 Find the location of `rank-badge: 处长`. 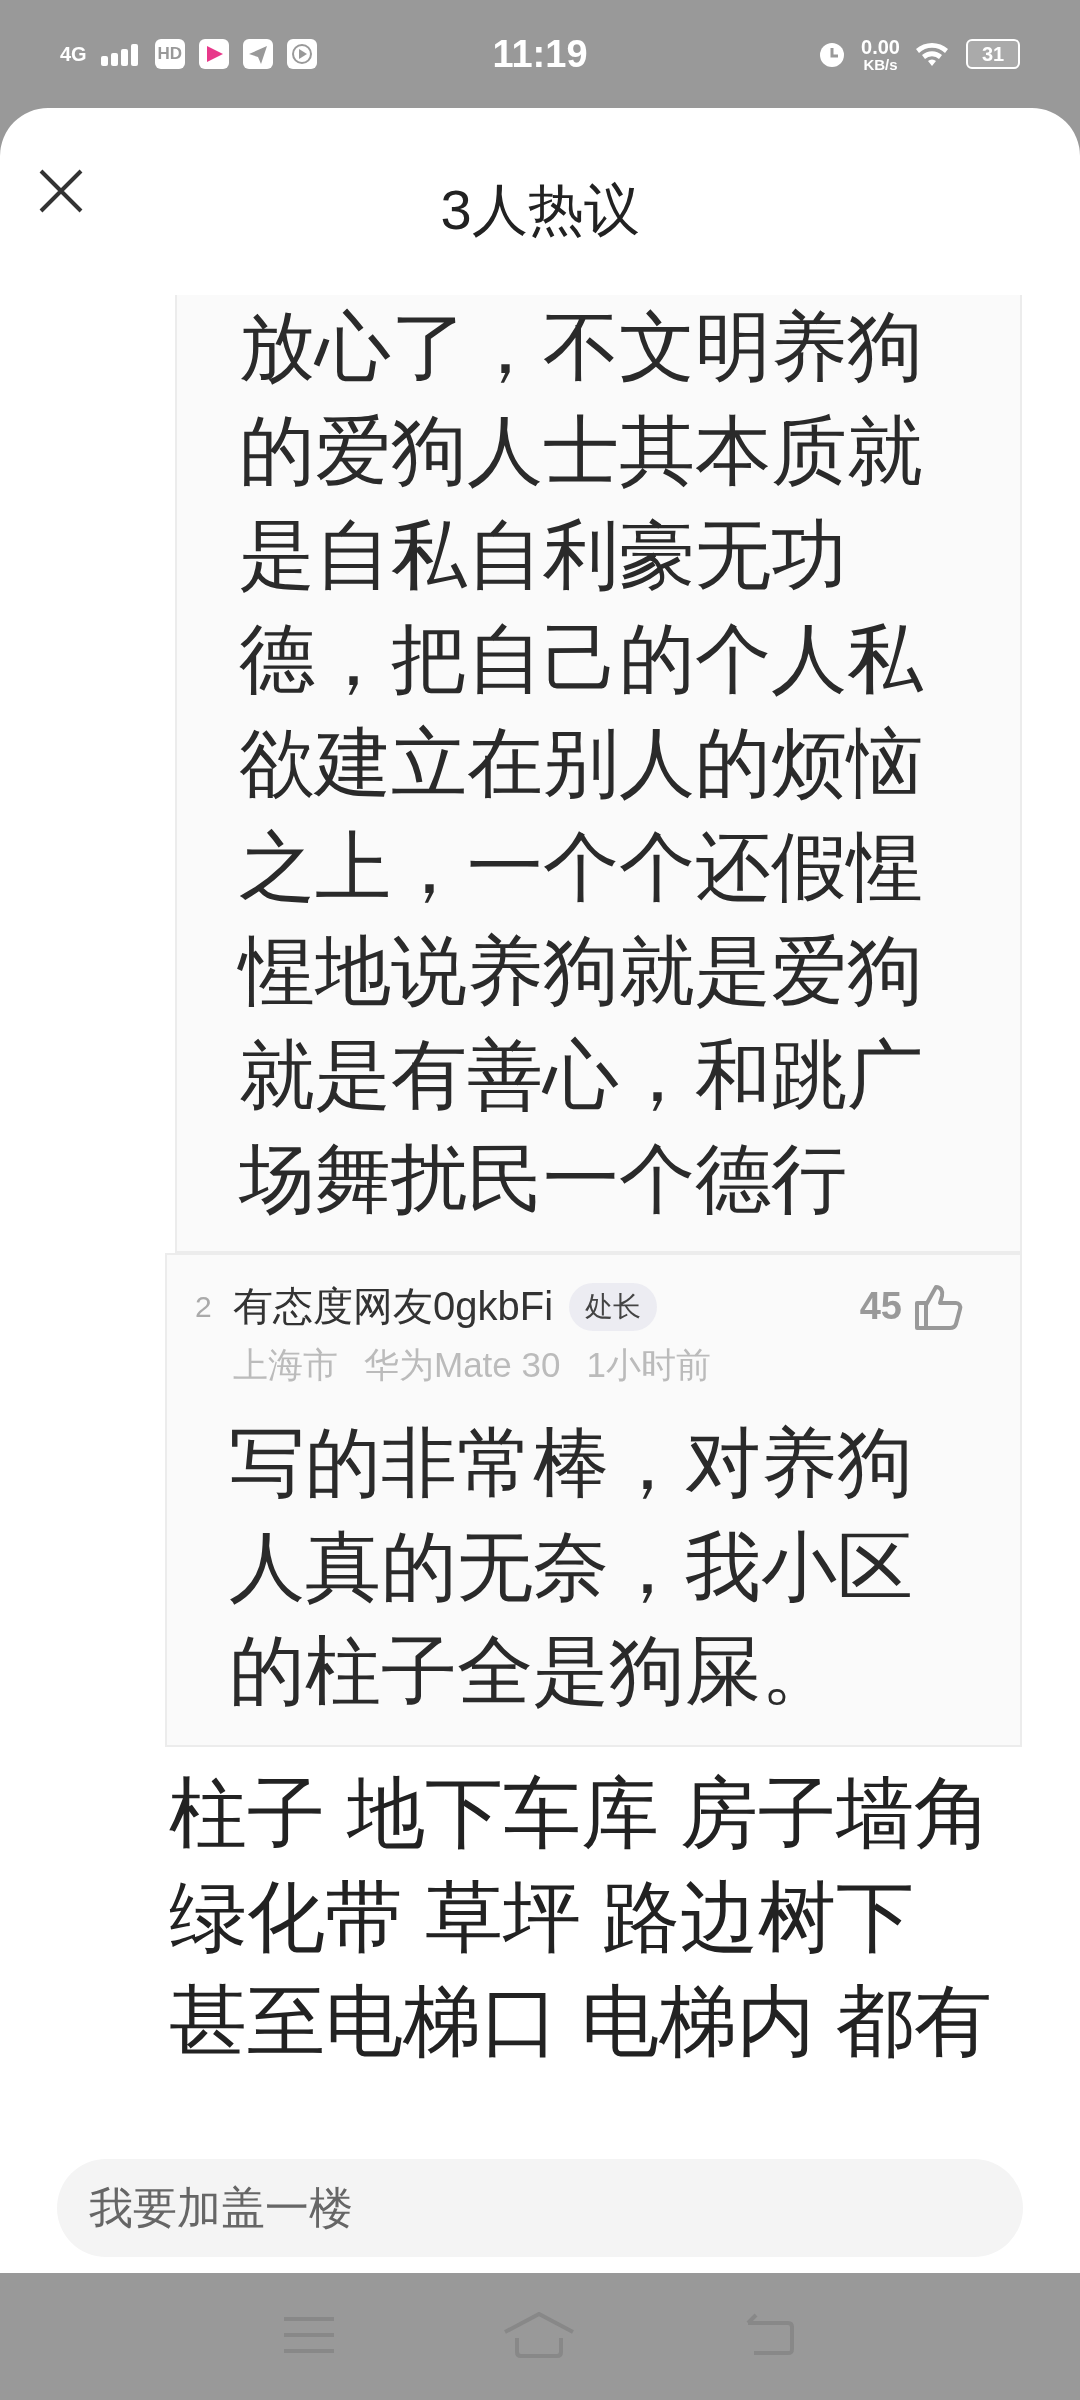

rank-badge: 处长 is located at coordinates (613, 1306).